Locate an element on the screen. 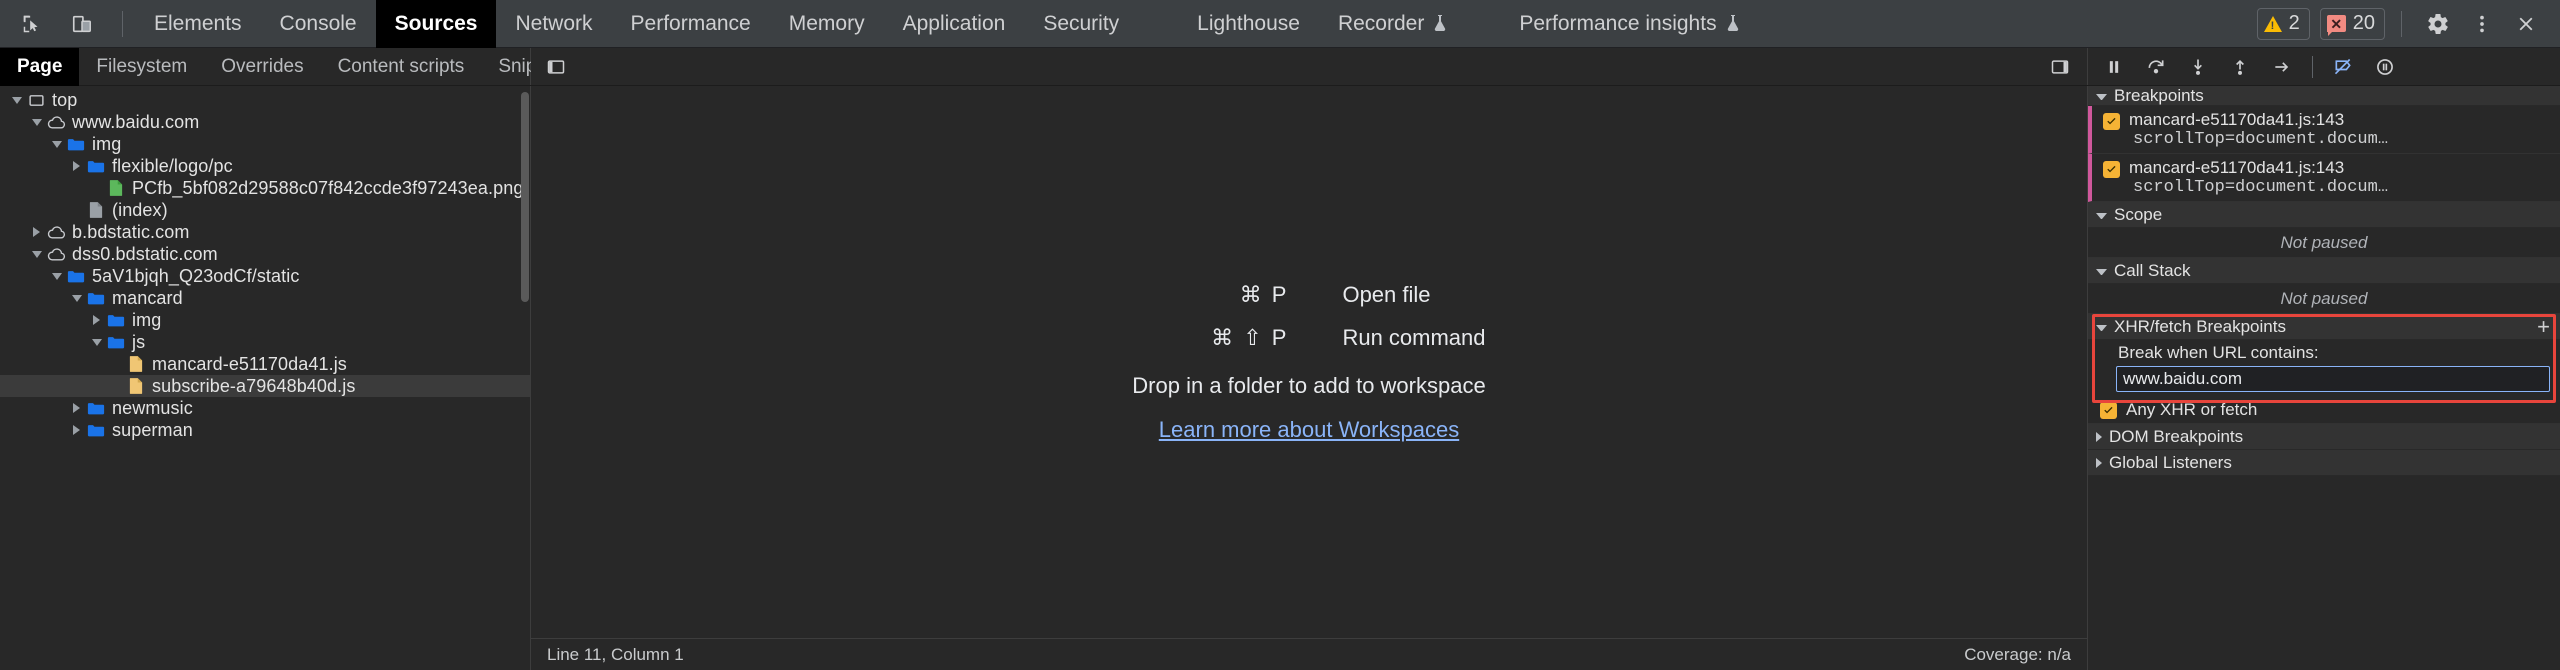  tab-performance-insights: Performance insights is located at coordinates (1629, 24).